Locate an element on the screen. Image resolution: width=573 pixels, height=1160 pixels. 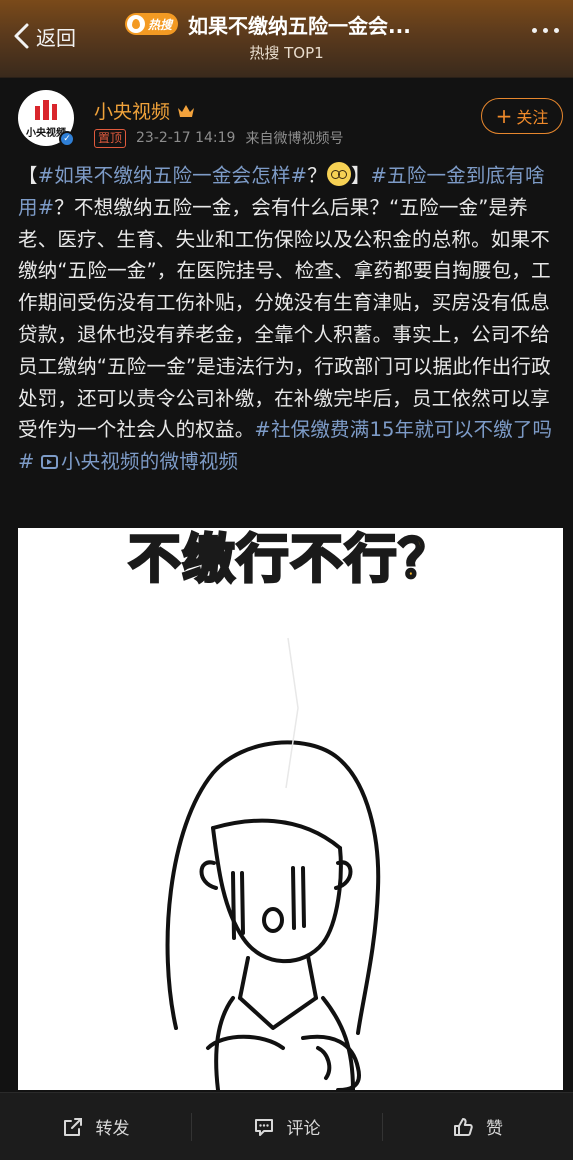
comment-label: 评论 is located at coordinates (303, 1129).